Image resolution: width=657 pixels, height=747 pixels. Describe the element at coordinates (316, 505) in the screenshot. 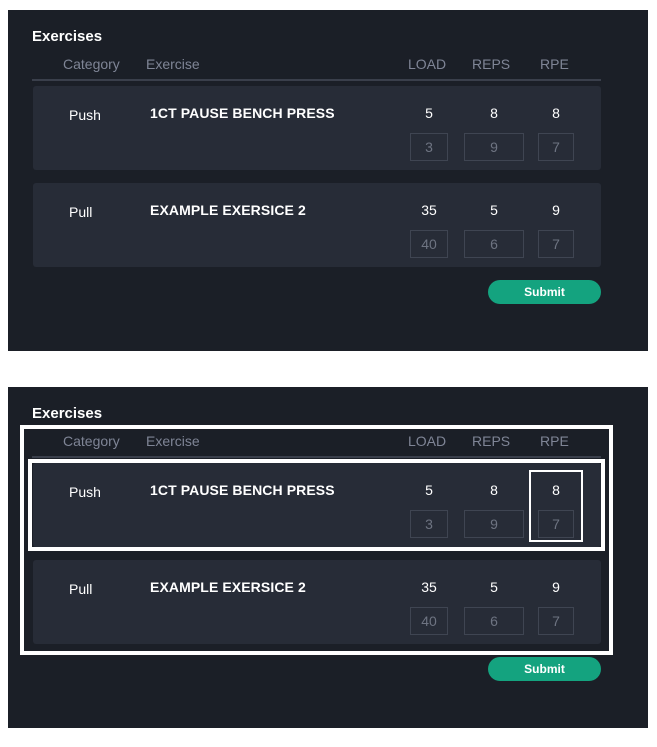

I see `row-highlight-box` at that location.